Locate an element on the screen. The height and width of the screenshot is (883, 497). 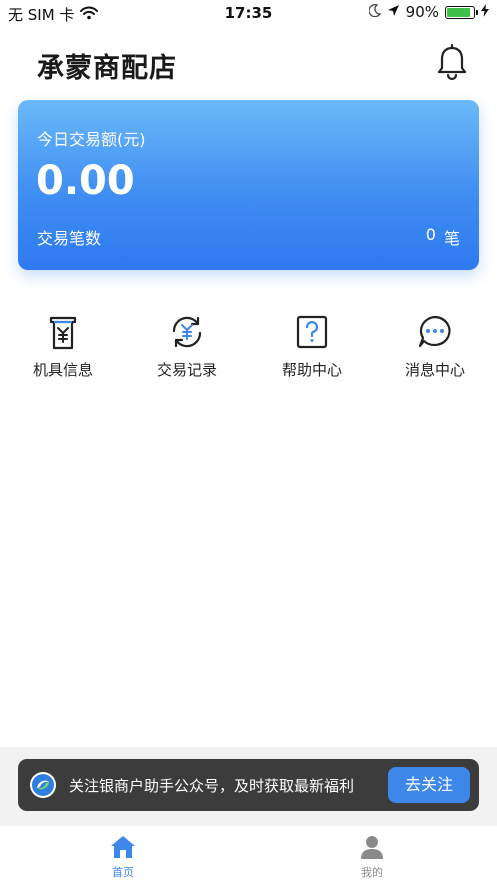
menu-item-message-center: 消息中心 is located at coordinates (435, 346).